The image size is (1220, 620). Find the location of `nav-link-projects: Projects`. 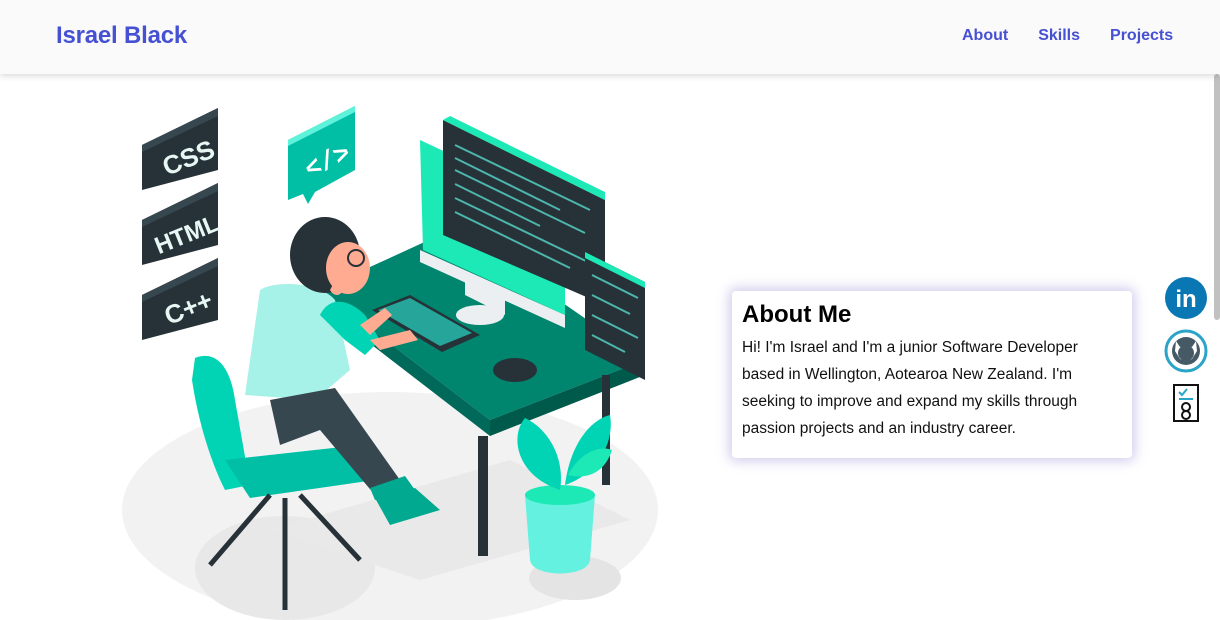

nav-link-projects: Projects is located at coordinates (1141, 36).